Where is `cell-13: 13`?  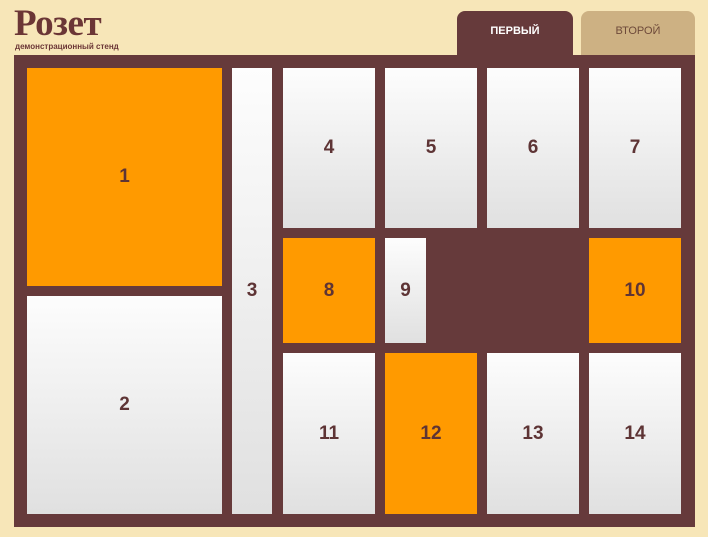 cell-13: 13 is located at coordinates (533, 433).